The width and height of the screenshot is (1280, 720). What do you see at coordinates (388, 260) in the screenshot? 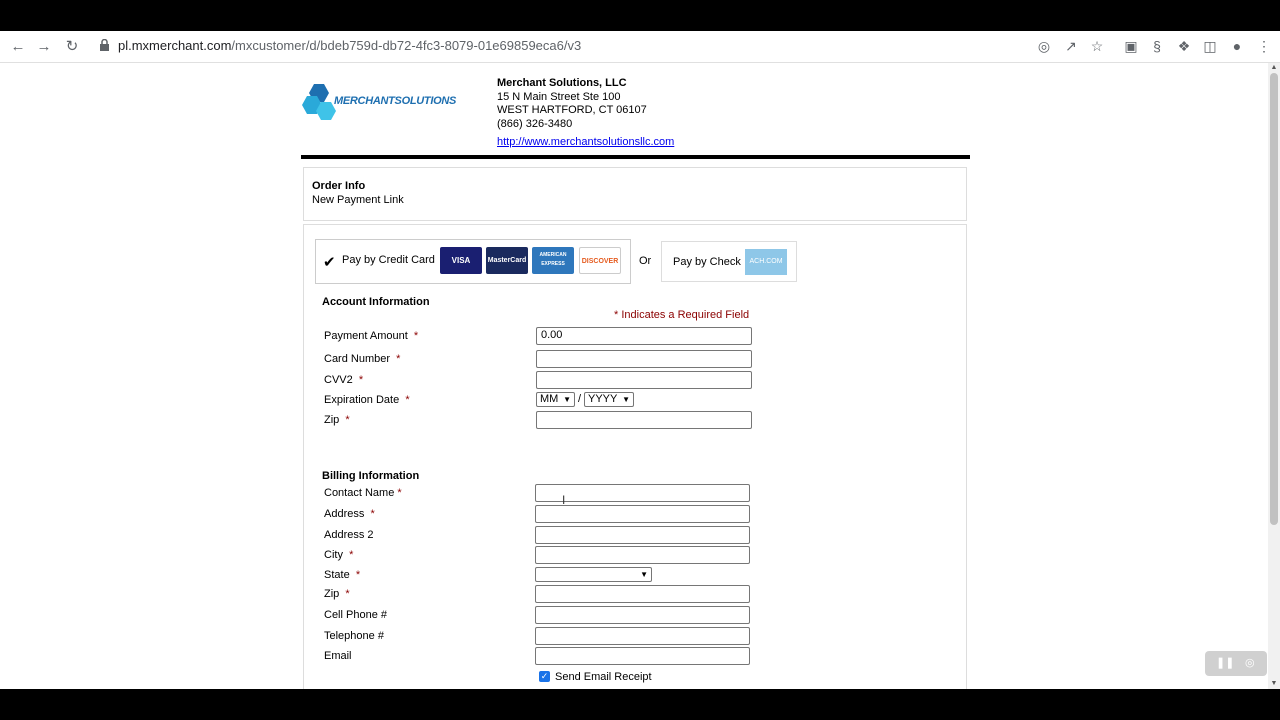
I see `pay-by-credit-card-label: Pay by Credit Card` at bounding box center [388, 260].